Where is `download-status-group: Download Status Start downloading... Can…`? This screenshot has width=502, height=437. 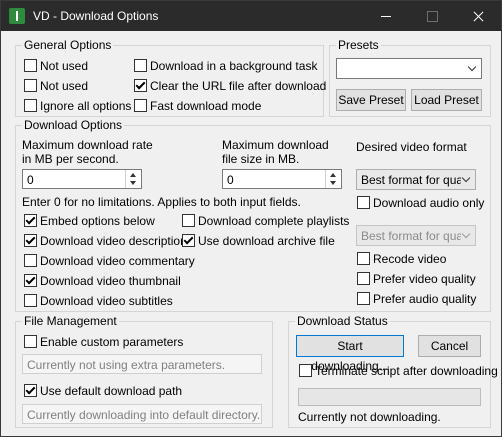
download-status-group: Download Status Start downloading... Can… is located at coordinates (393, 371).